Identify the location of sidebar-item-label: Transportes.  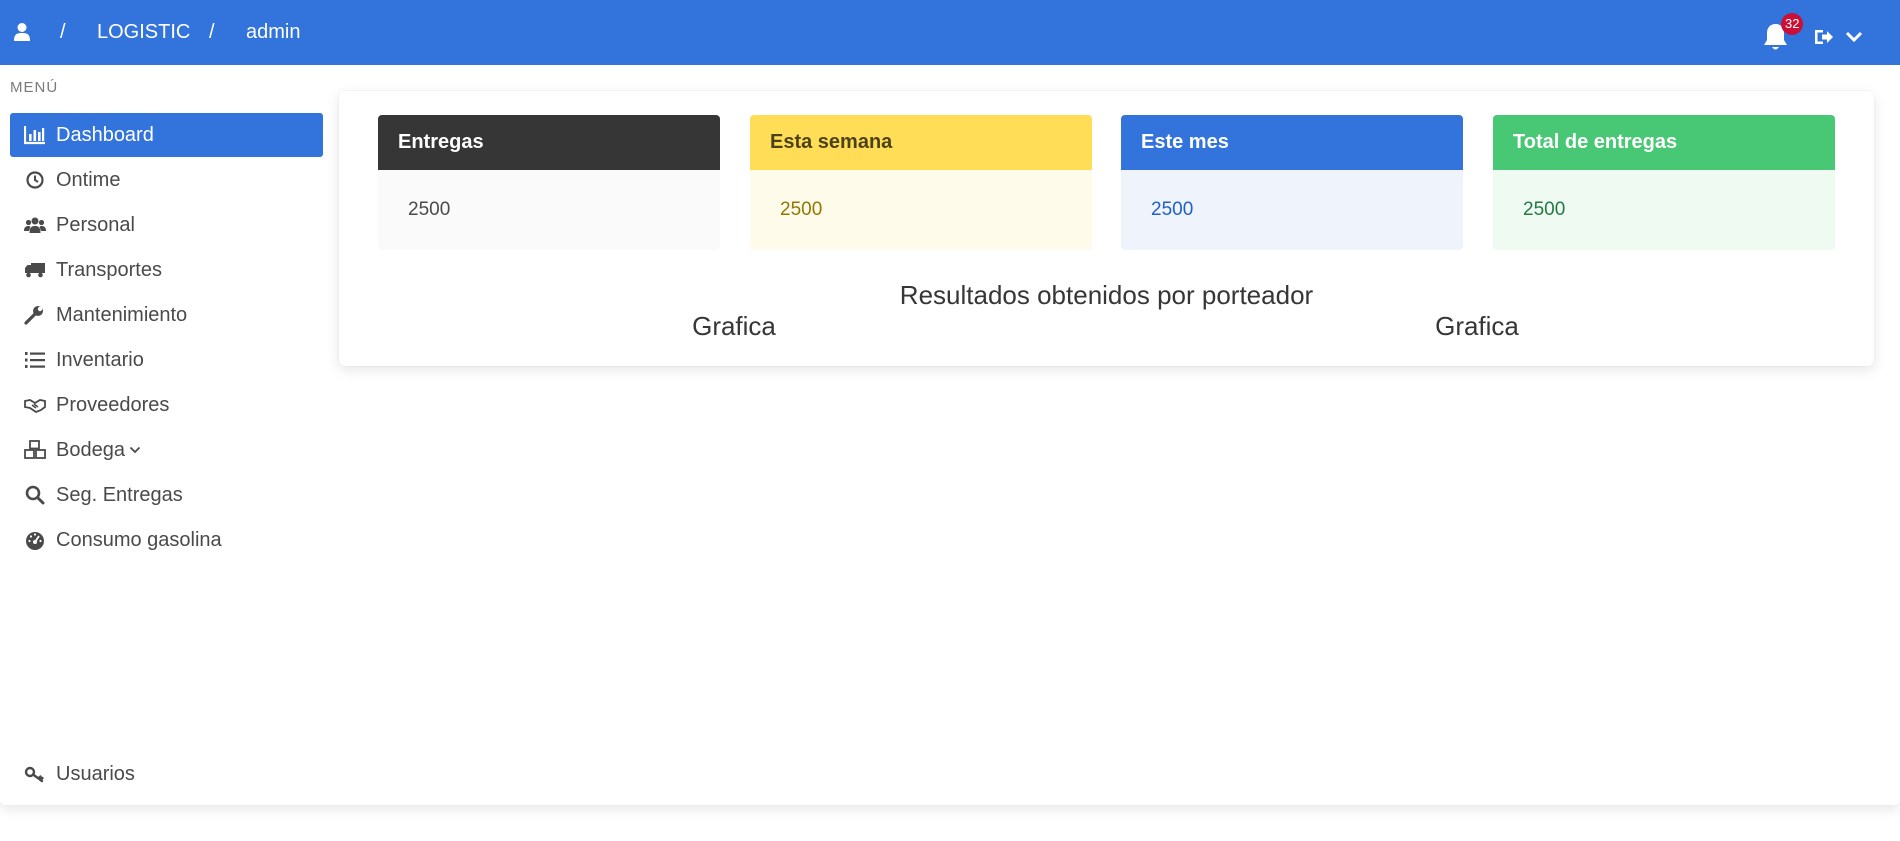
(109, 269).